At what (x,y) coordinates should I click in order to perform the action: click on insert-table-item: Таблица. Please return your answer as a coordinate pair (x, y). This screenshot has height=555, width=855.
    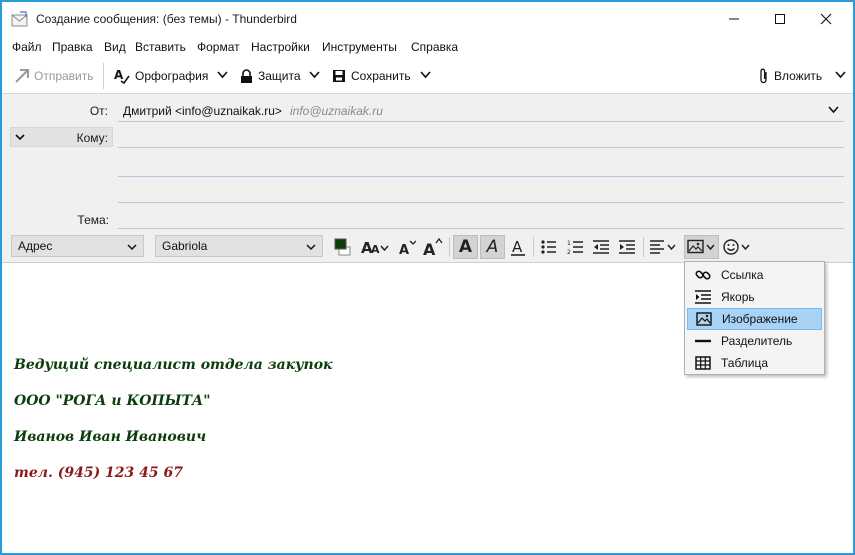
    Looking at the image, I should click on (754, 363).